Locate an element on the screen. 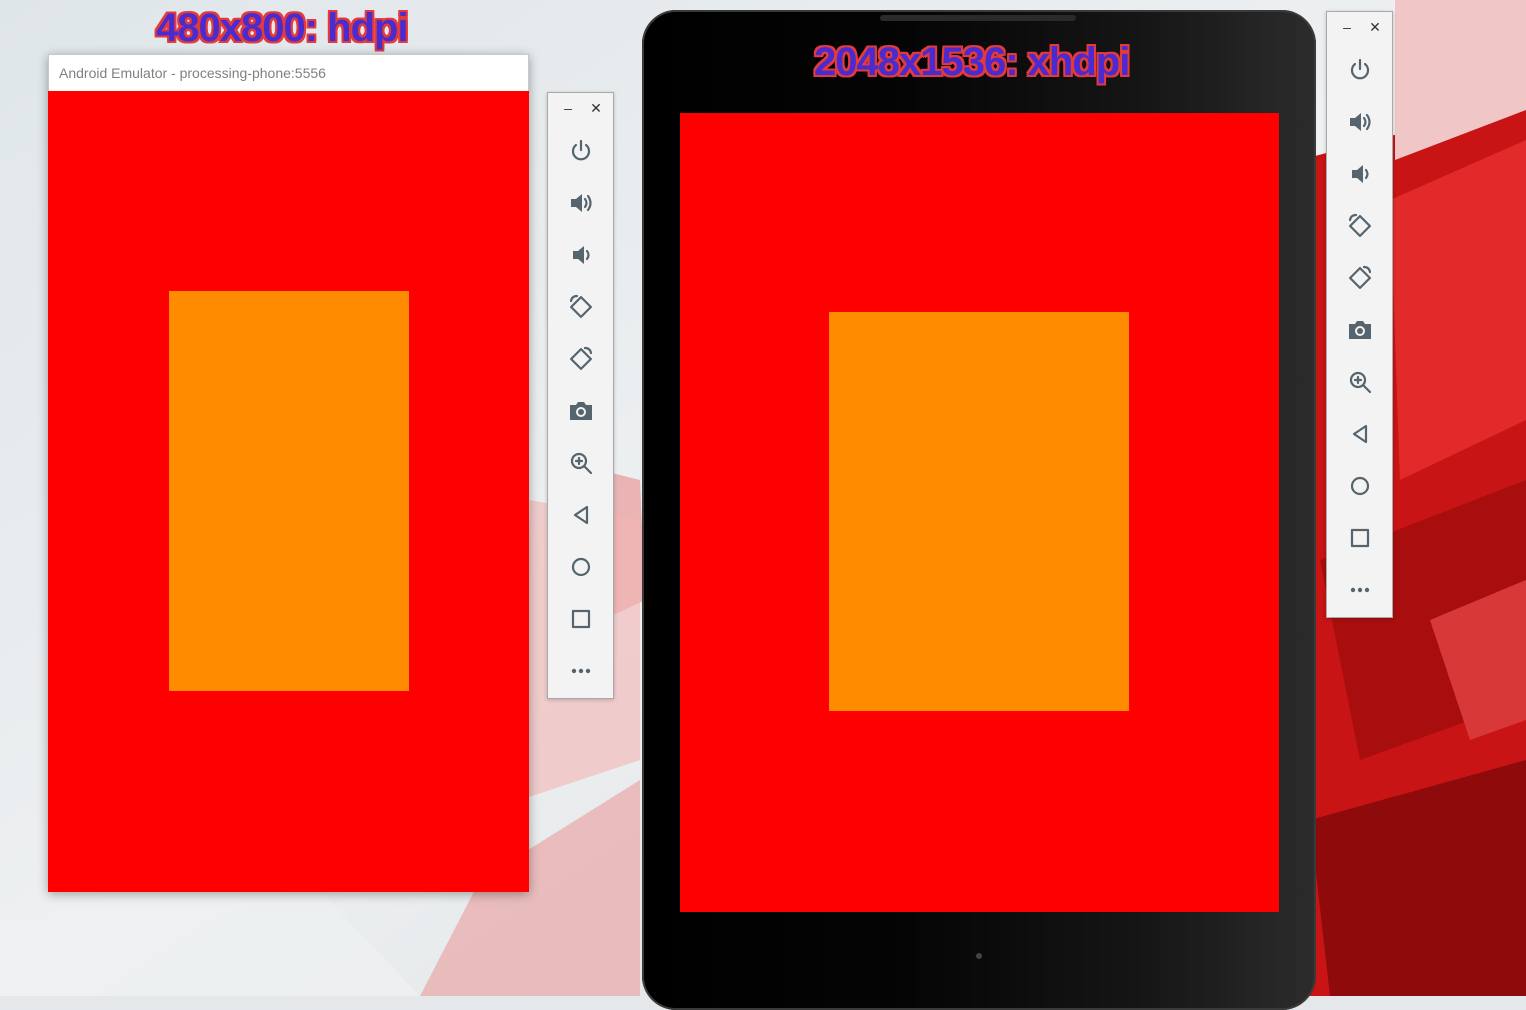 Image resolution: width=1526 pixels, height=1010 pixels. tablet-emulator-toolbar: – ✕ is located at coordinates (1359, 314).